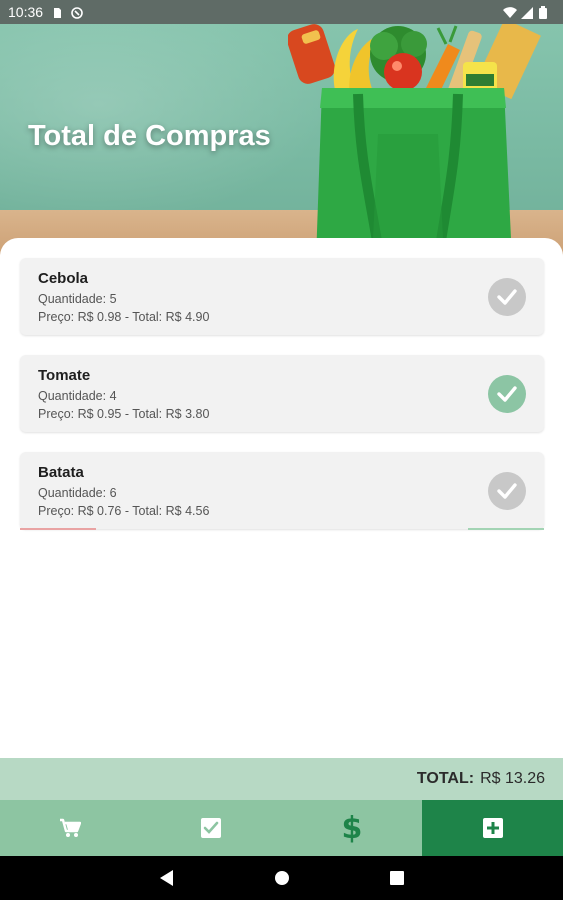 This screenshot has height=900, width=563. Describe the element at coordinates (281, 12) in the screenshot. I see `status-bar: 10:36` at that location.